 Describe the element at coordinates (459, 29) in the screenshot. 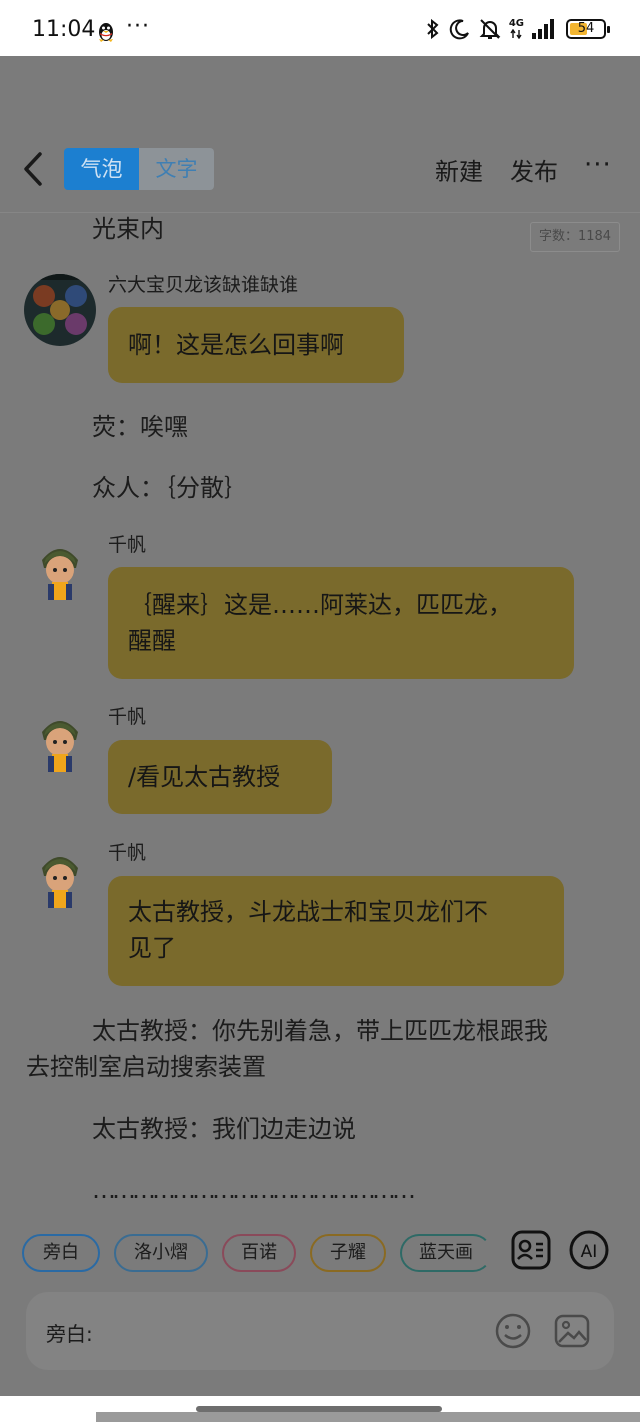

I see `moon-icon` at that location.